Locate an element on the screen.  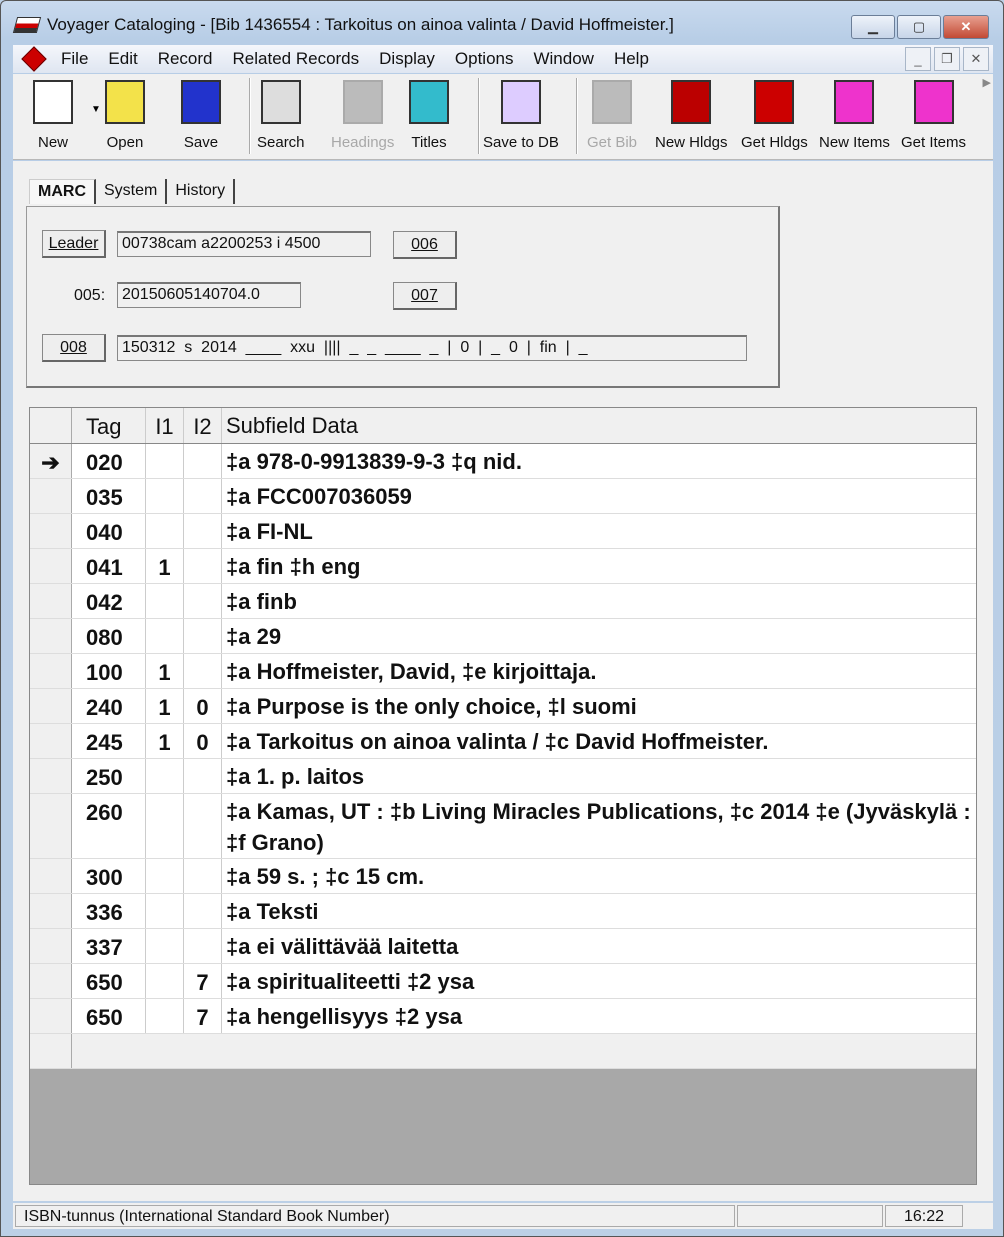
table-row: ➔ 020 ‡a 978-0-9913839-9-3 ‡q nid. is located at coordinates (503, 461).